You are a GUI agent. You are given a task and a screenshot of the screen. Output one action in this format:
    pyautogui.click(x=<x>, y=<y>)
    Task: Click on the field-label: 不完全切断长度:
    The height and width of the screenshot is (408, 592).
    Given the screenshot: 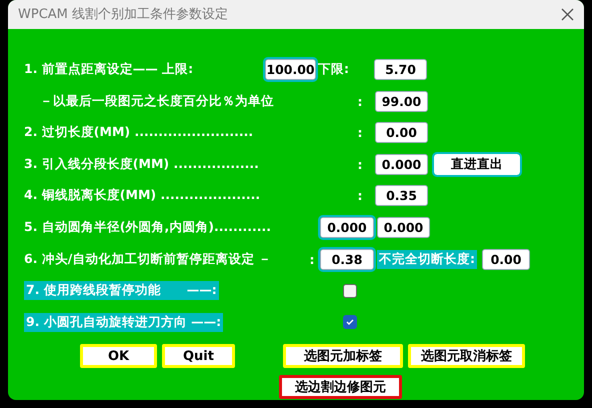 What is the action you would take?
    pyautogui.click(x=427, y=259)
    